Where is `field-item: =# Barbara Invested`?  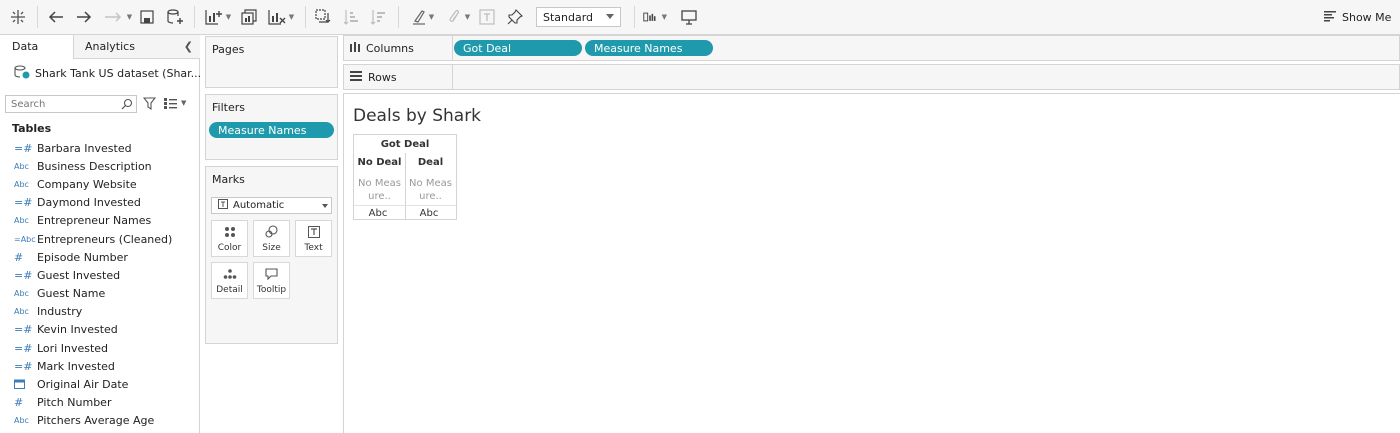 field-item: =# Barbara Invested is located at coordinates (99, 148).